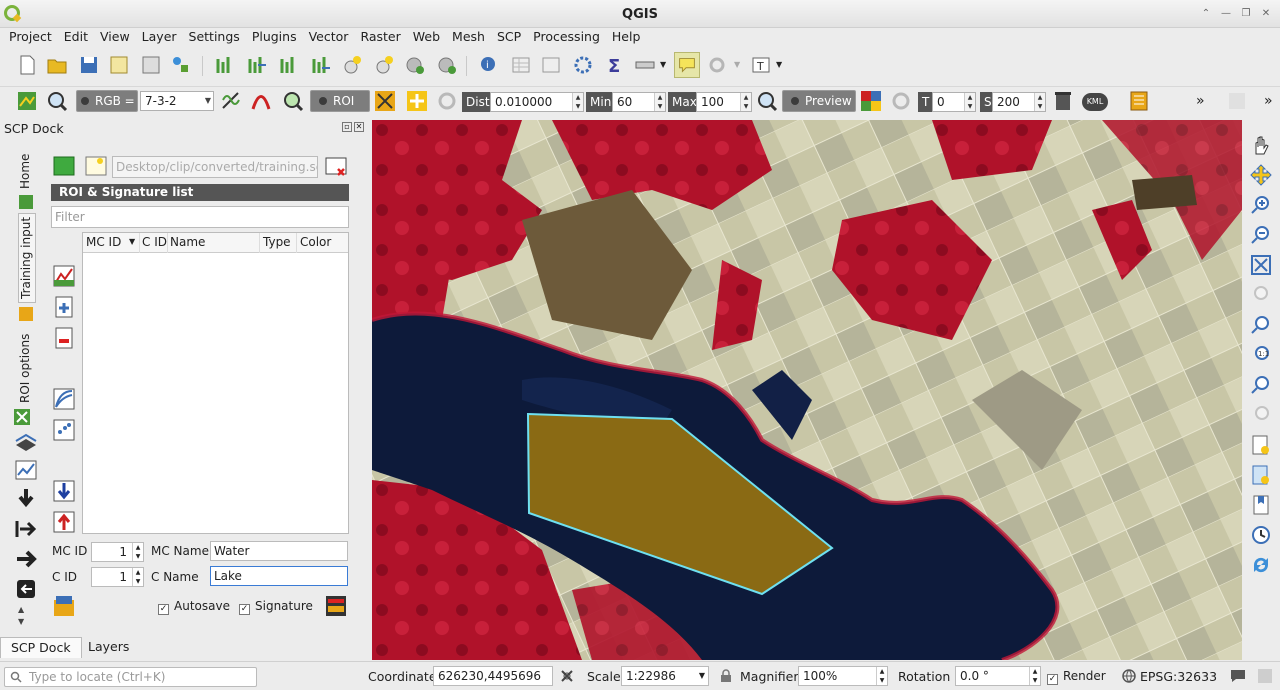  I want to click on zoom-next-icon, so click(1261, 415).